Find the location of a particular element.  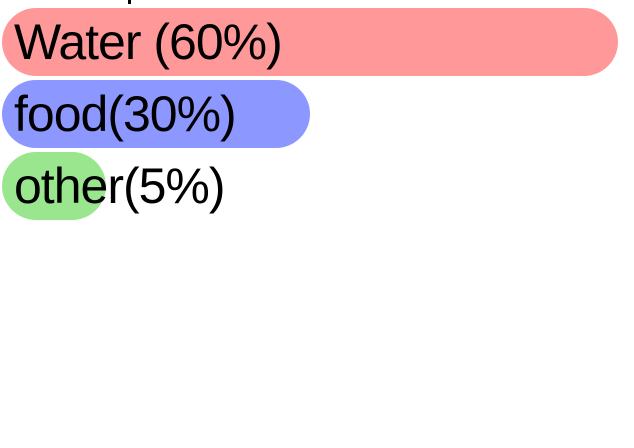

bar-label-water: Water (60%) is located at coordinates (148, 42).